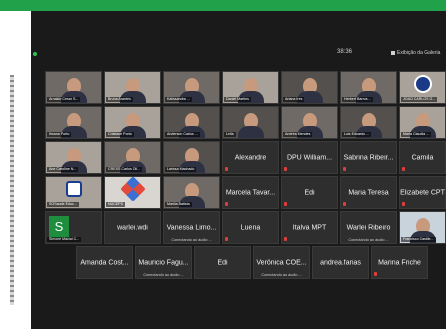  I want to click on participant-tile: Marilia Batista, so click(191, 192).